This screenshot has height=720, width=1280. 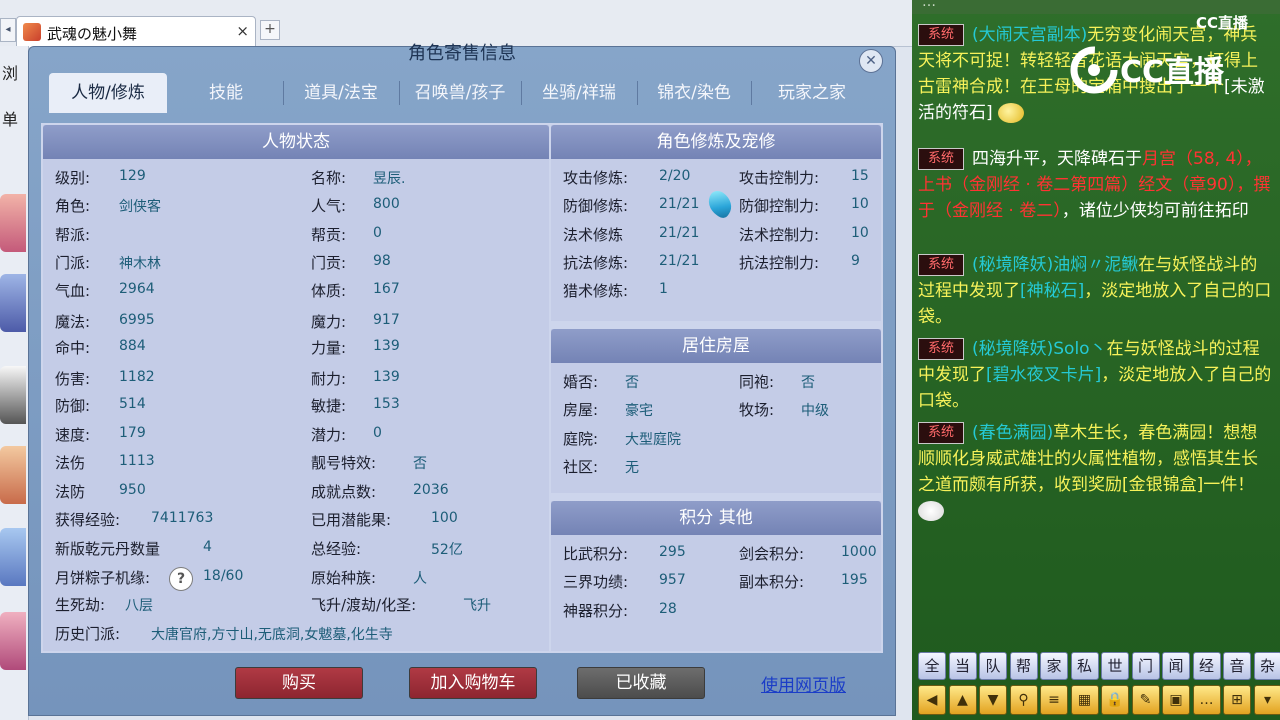 What do you see at coordinates (1084, 666) in the screenshot?
I see `channel-button: 私` at bounding box center [1084, 666].